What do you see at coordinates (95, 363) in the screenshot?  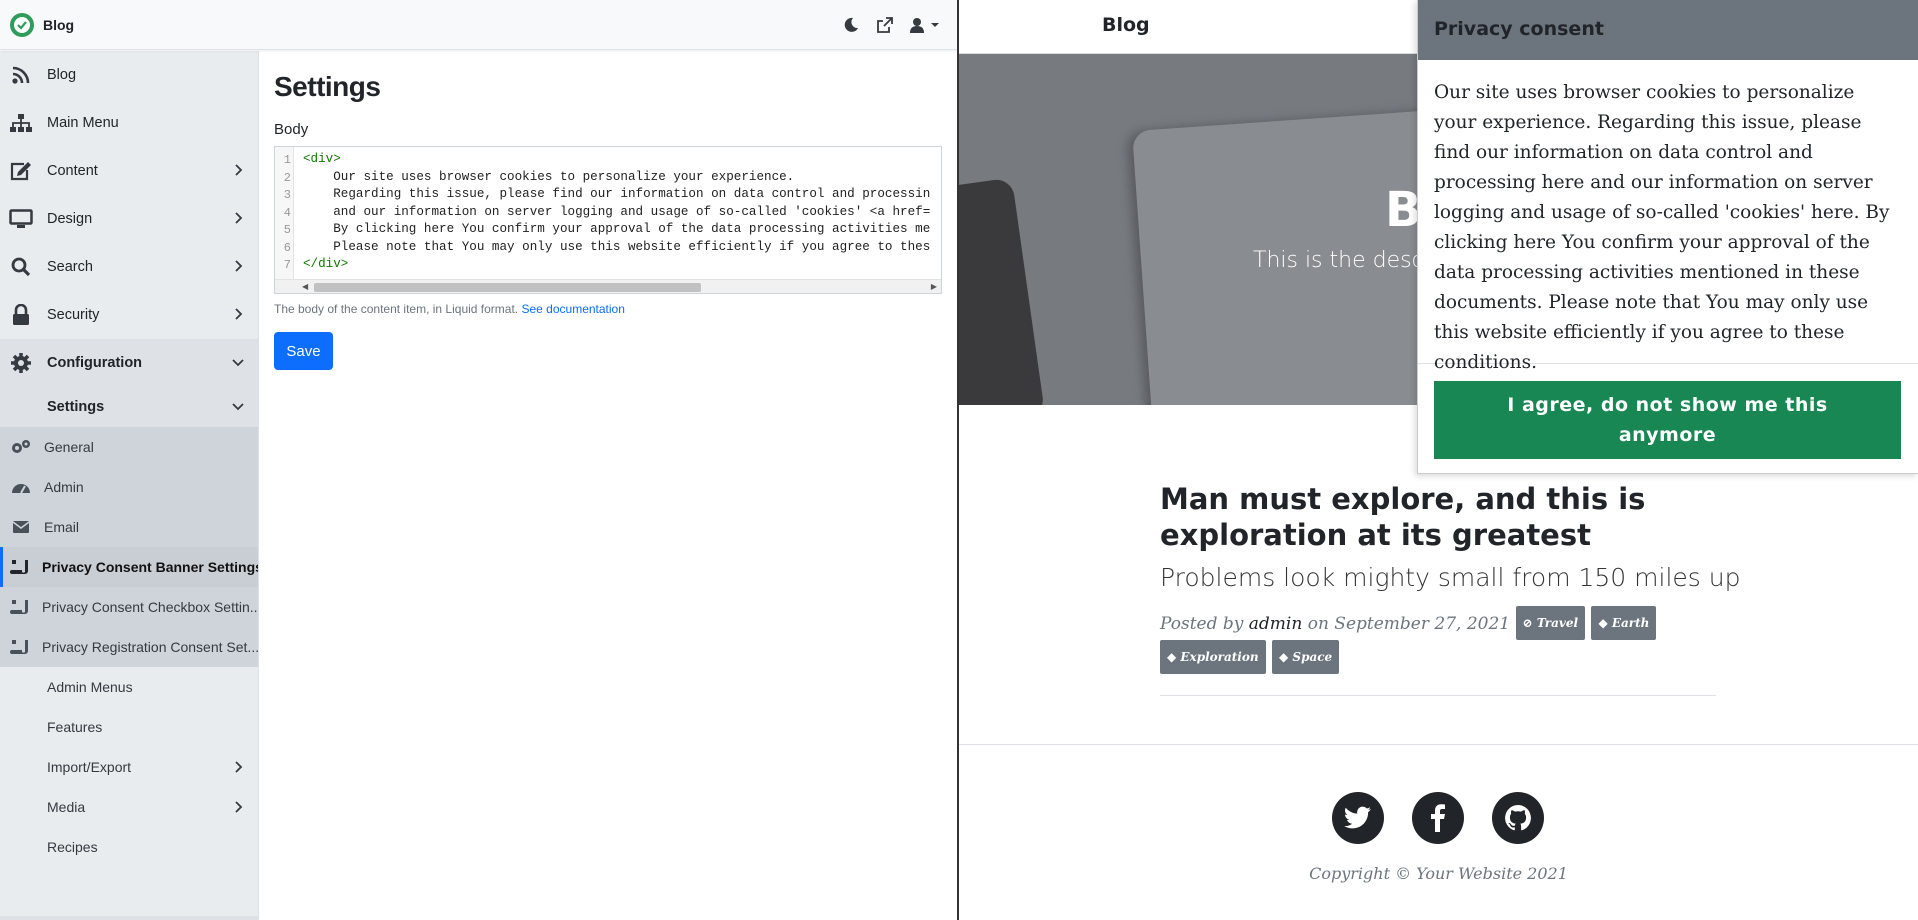 I see `sidebar-item-label: Configuration` at bounding box center [95, 363].